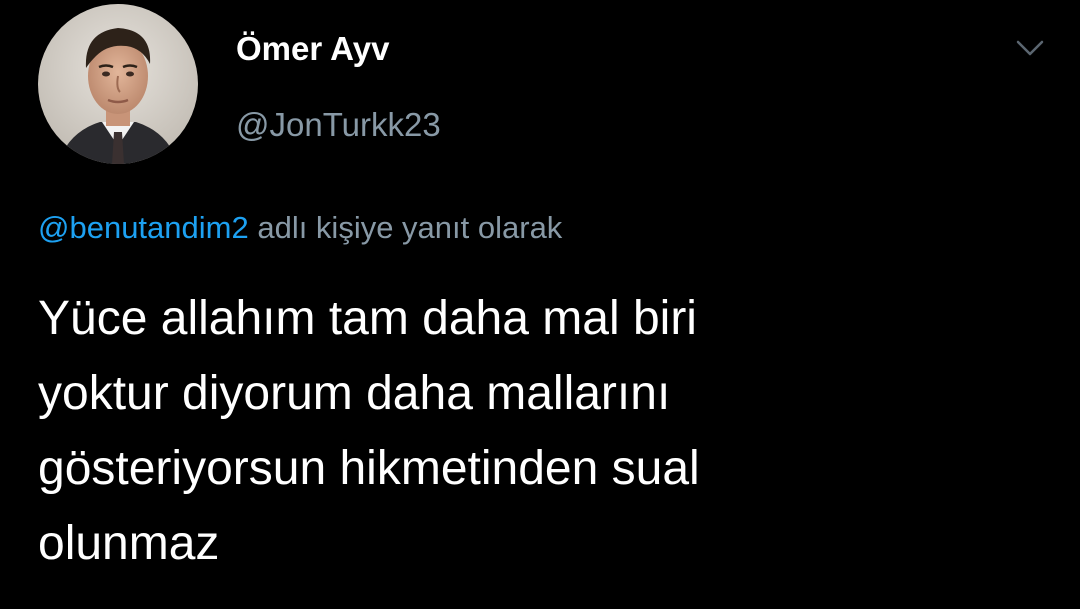 The width and height of the screenshot is (1080, 609). I want to click on tweet-text-line: Yüce allahım tam daha mal biri, so click(367, 318).